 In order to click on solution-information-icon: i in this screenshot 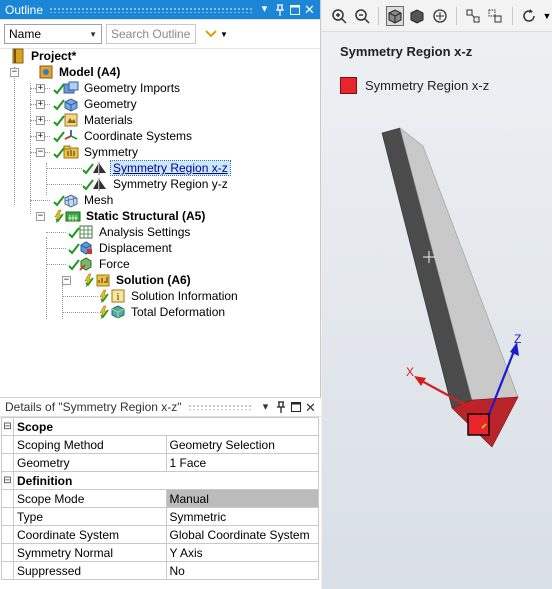, I will do `click(118, 296)`.